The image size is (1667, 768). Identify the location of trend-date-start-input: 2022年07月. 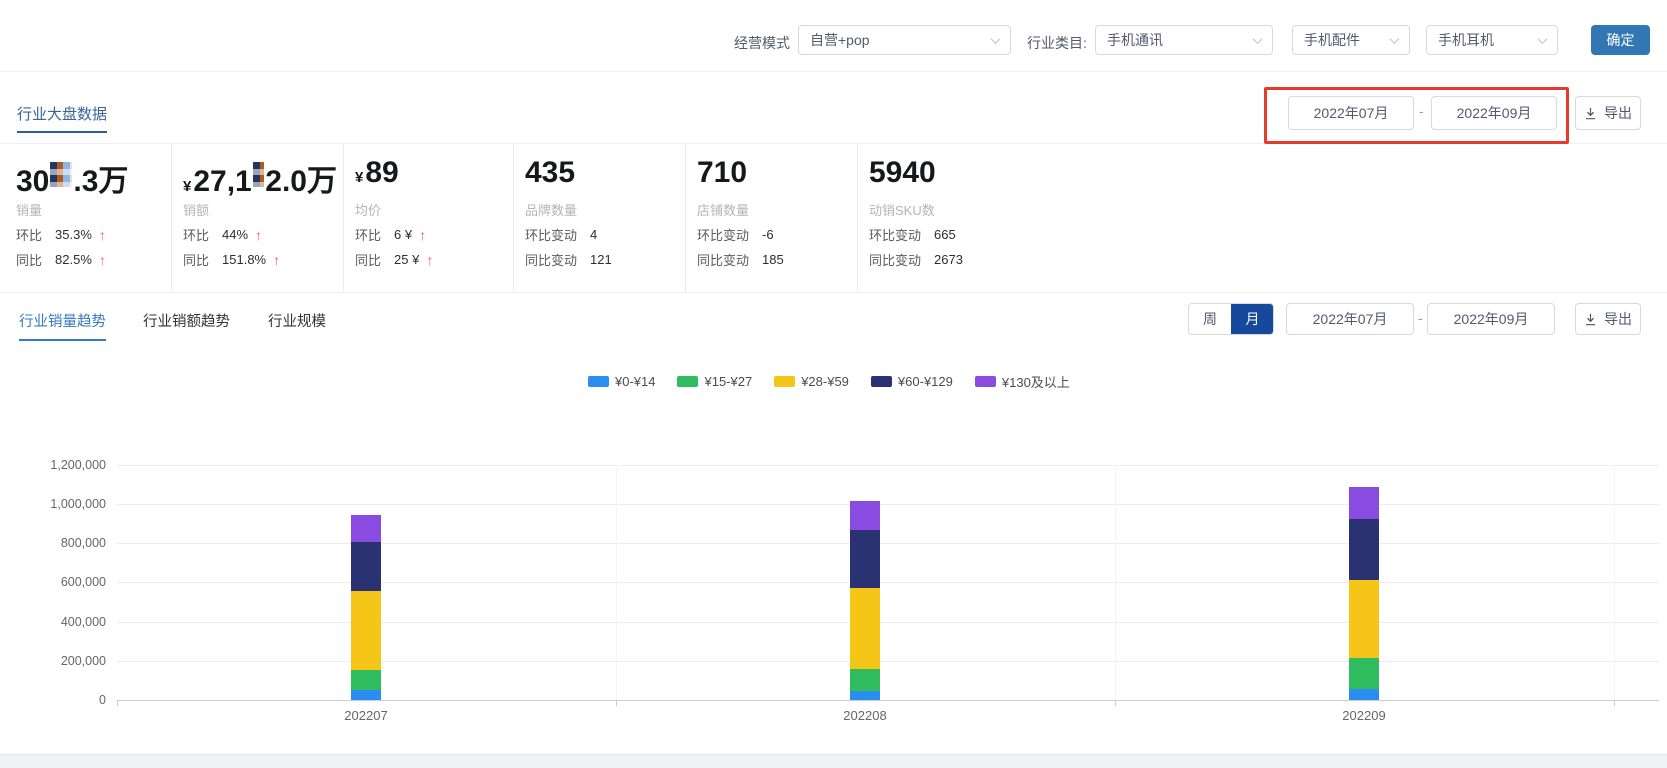
(1350, 319).